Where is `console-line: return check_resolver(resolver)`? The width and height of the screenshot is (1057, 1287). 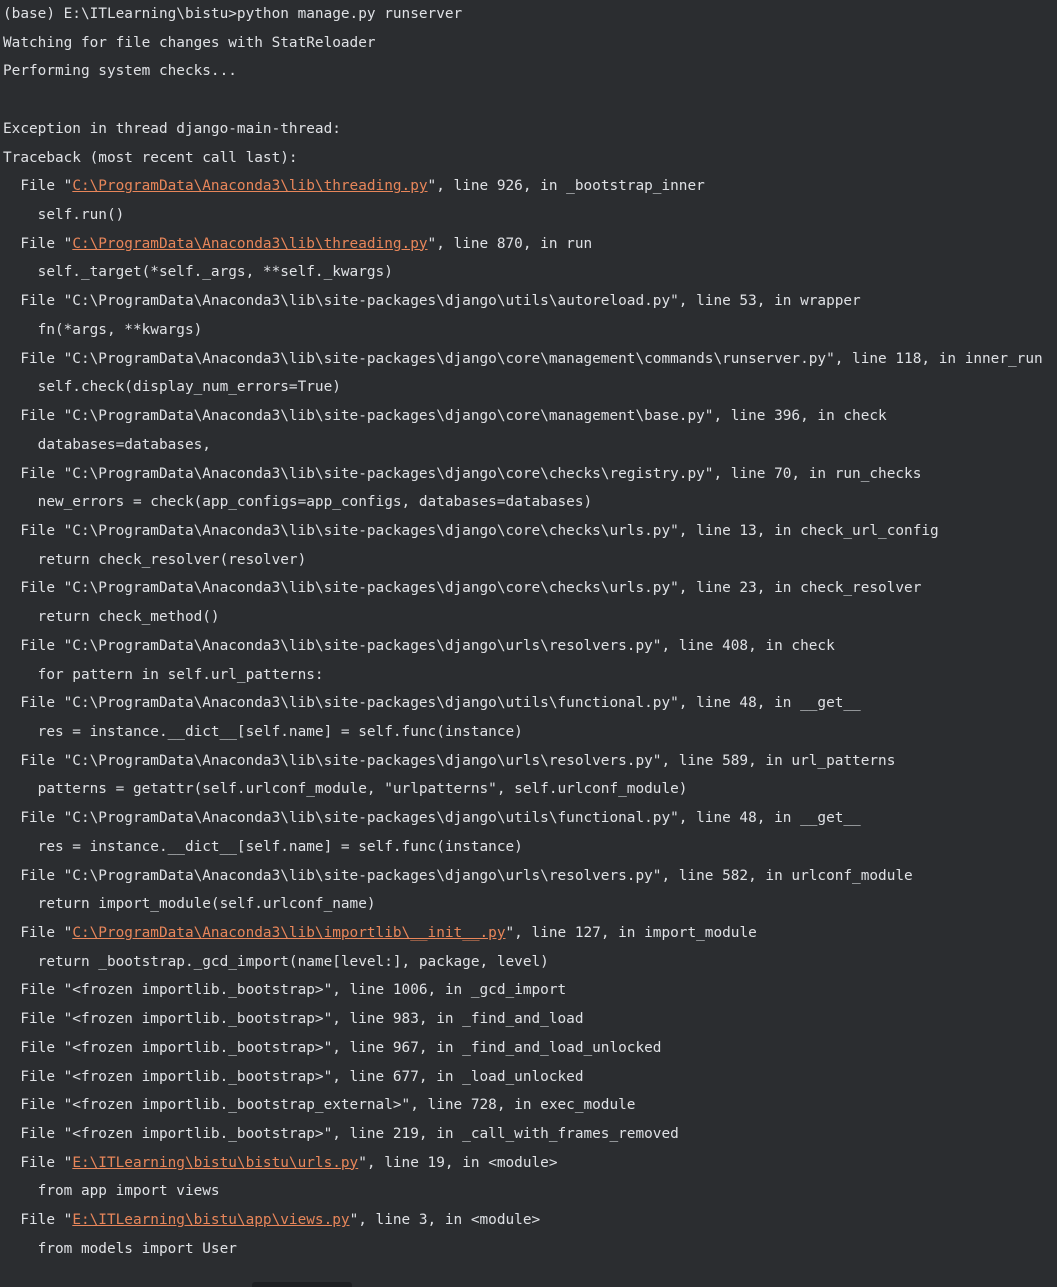 console-line: return check_resolver(resolver) is located at coordinates (155, 559).